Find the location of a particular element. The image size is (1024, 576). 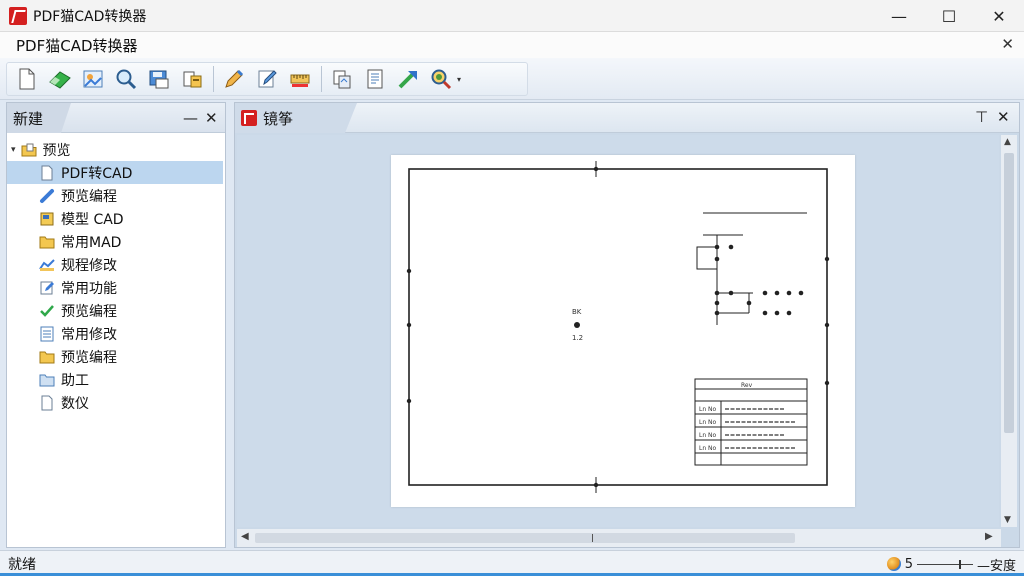

zoom-label: —安度 is located at coordinates (996, 566).